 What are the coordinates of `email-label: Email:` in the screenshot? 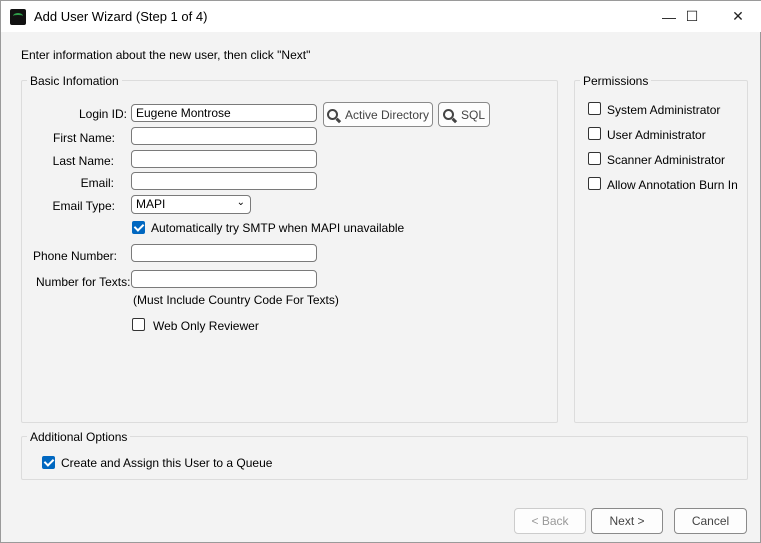 It's located at (97, 183).